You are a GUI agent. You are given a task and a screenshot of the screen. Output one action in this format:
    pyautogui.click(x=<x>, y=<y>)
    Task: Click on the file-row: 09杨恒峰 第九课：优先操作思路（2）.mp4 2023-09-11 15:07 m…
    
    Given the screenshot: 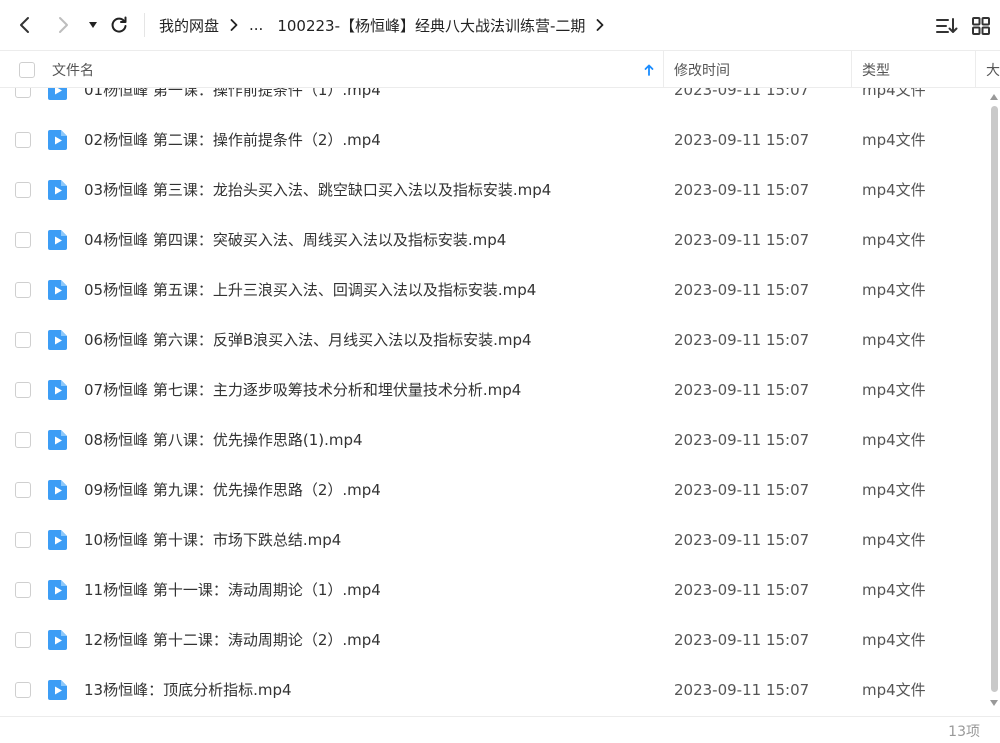 What is the action you would take?
    pyautogui.click(x=495, y=490)
    